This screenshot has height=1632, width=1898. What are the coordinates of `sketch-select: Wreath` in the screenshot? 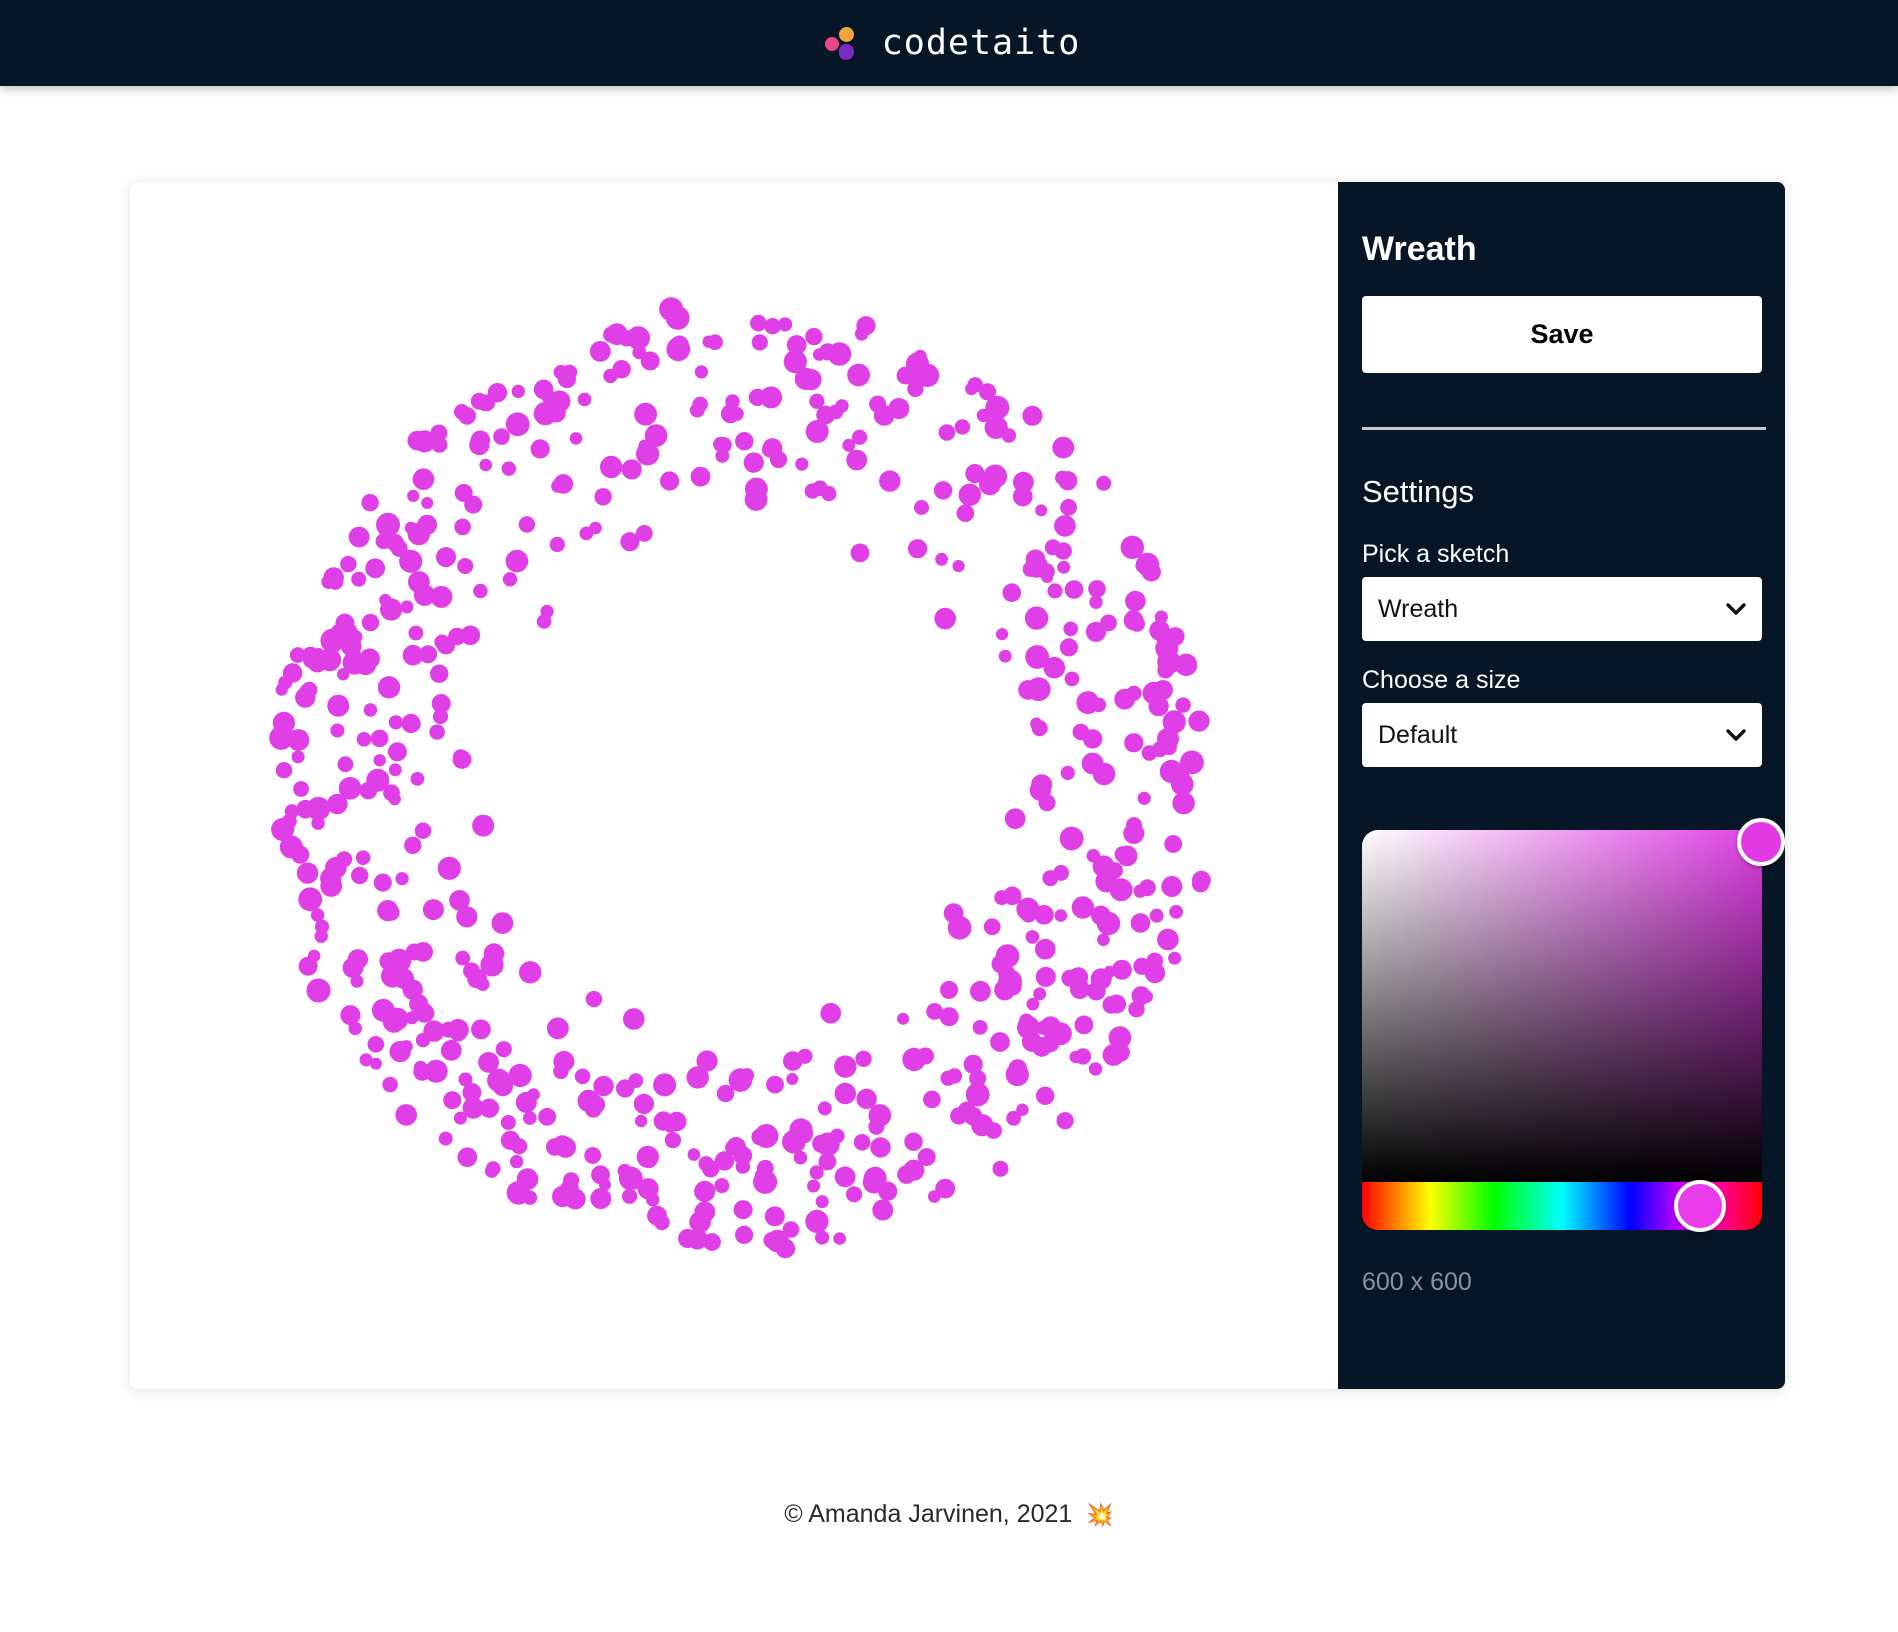 It's located at (1562, 609).